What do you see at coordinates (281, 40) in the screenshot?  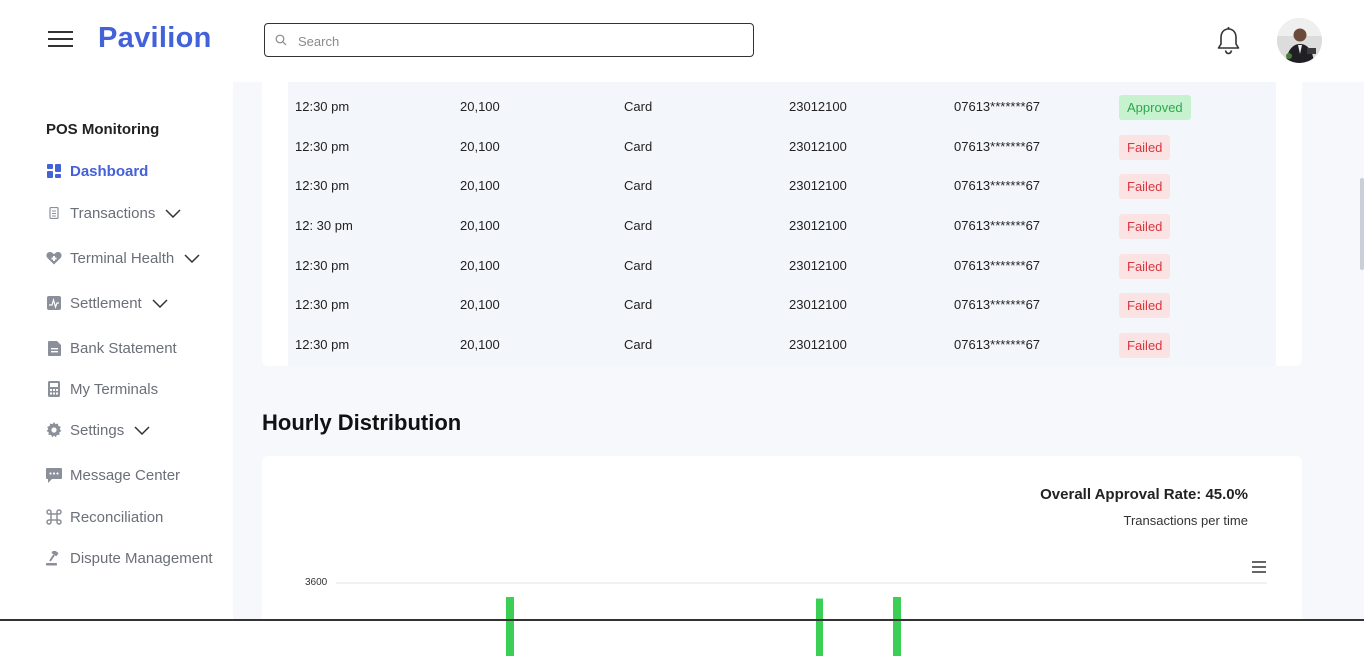 I see `search-icon` at bounding box center [281, 40].